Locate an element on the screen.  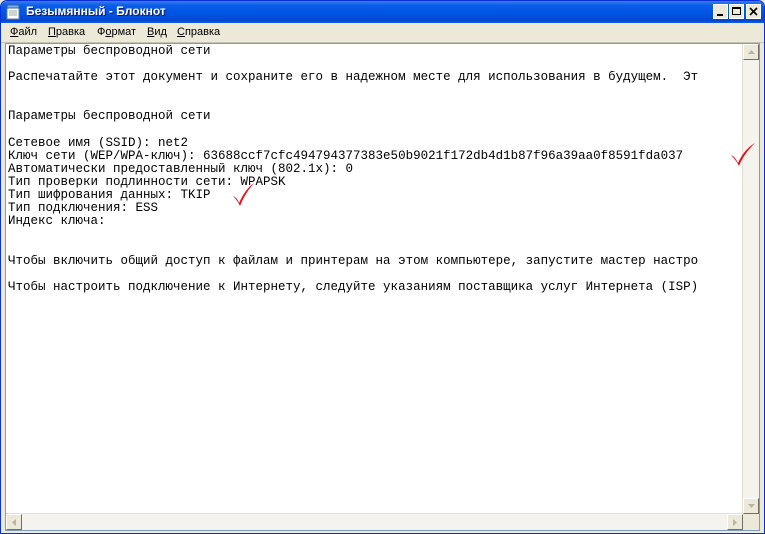
maximize-button is located at coordinates (736, 11).